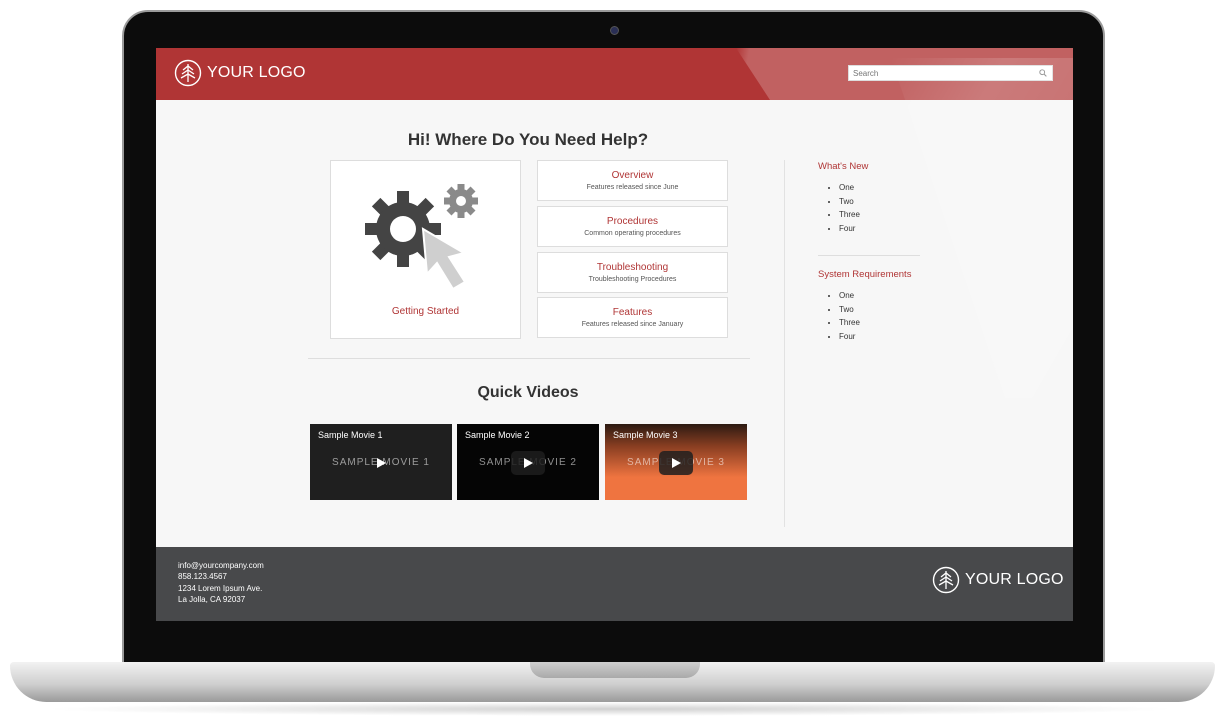  Describe the element at coordinates (632, 221) in the screenshot. I see `card-title: Procedures` at that location.